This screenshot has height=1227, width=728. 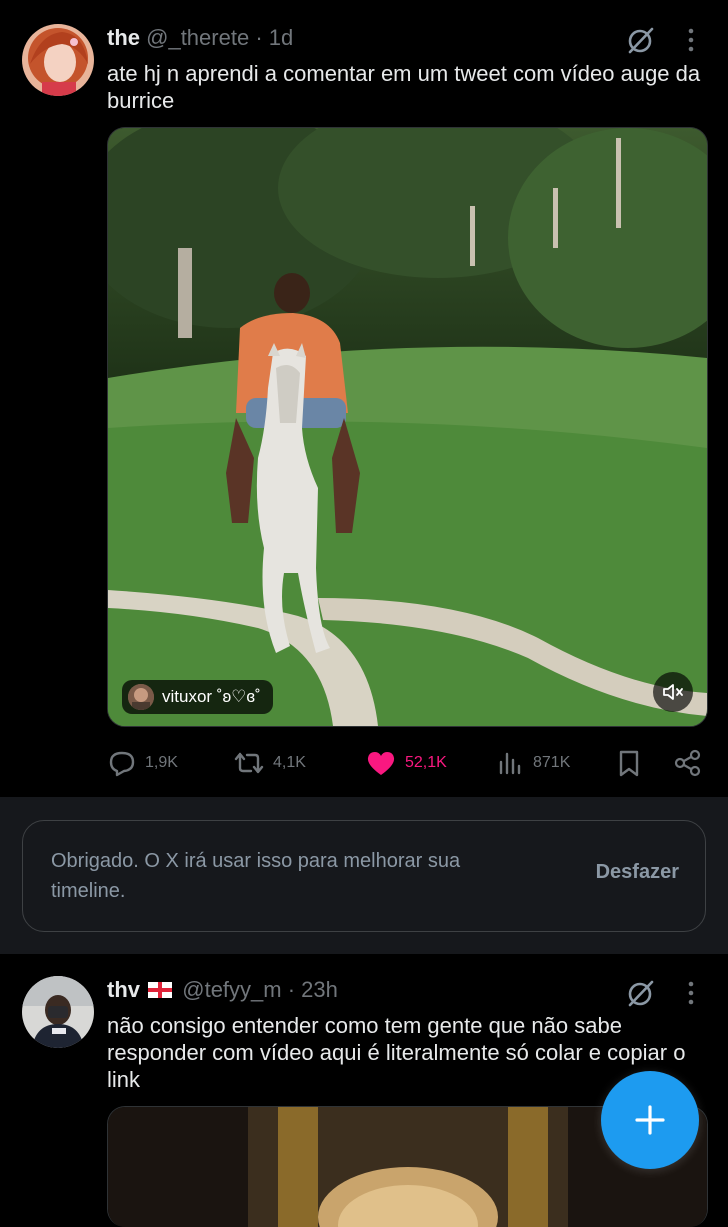 I want to click on undo-button: Desfazer, so click(x=637, y=872).